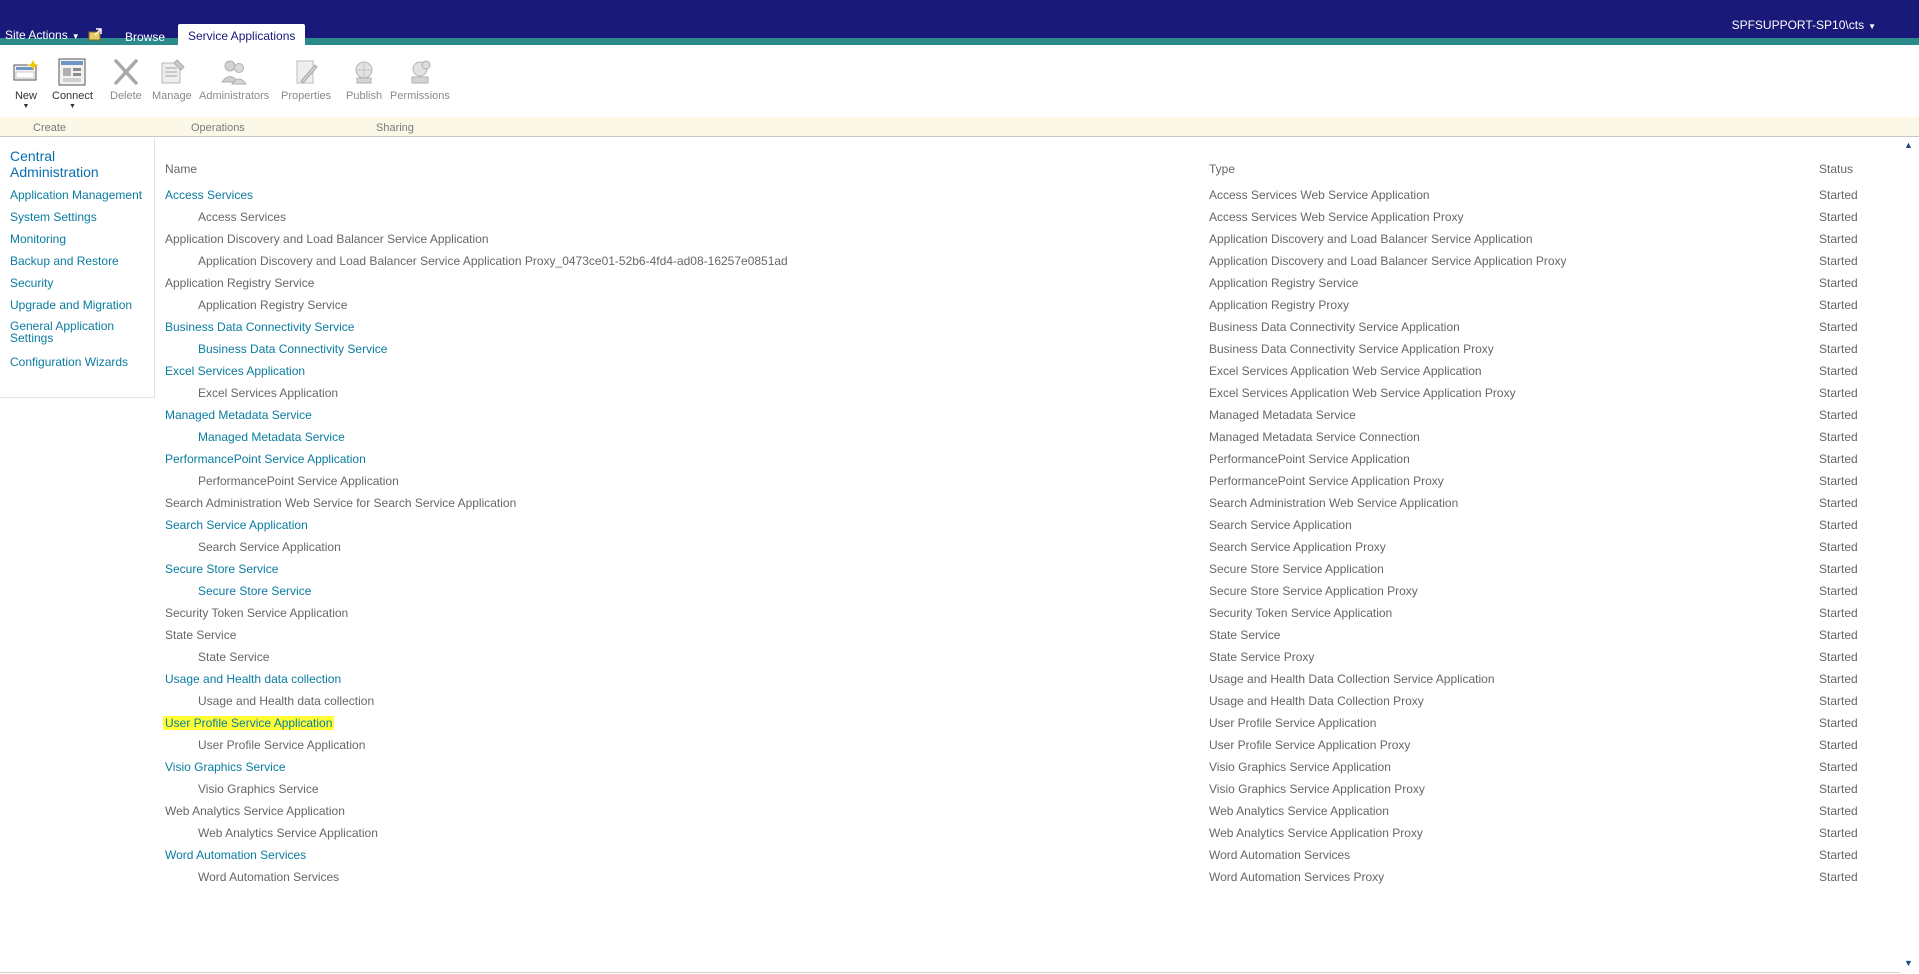  Describe the element at coordinates (242, 34) in the screenshot. I see `tab-service-applications: Service Applications` at that location.